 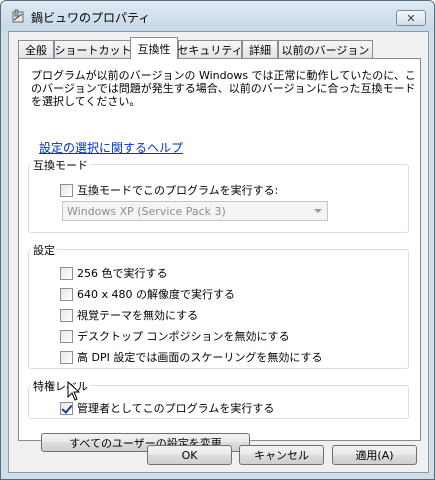 What do you see at coordinates (44, 250) in the screenshot?
I see `settings-group-title: 設定` at bounding box center [44, 250].